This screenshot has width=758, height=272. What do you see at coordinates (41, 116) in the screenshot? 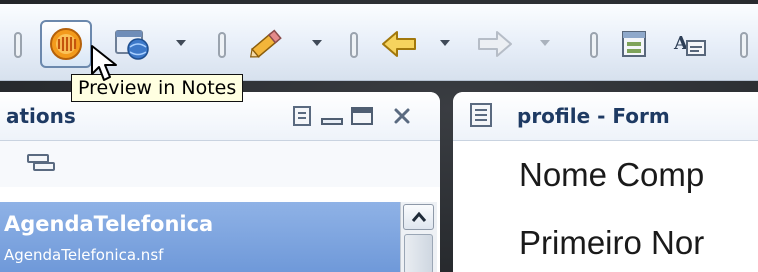
I see `panel-title: ations` at bounding box center [41, 116].